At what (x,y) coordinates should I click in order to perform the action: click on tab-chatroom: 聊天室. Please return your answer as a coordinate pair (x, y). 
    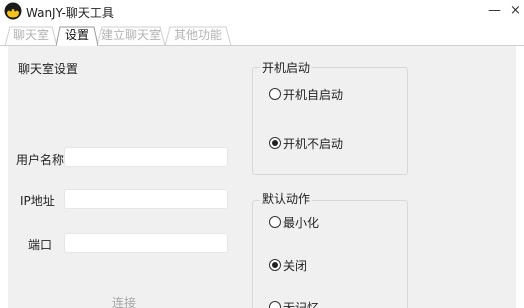
    Looking at the image, I should click on (31, 36).